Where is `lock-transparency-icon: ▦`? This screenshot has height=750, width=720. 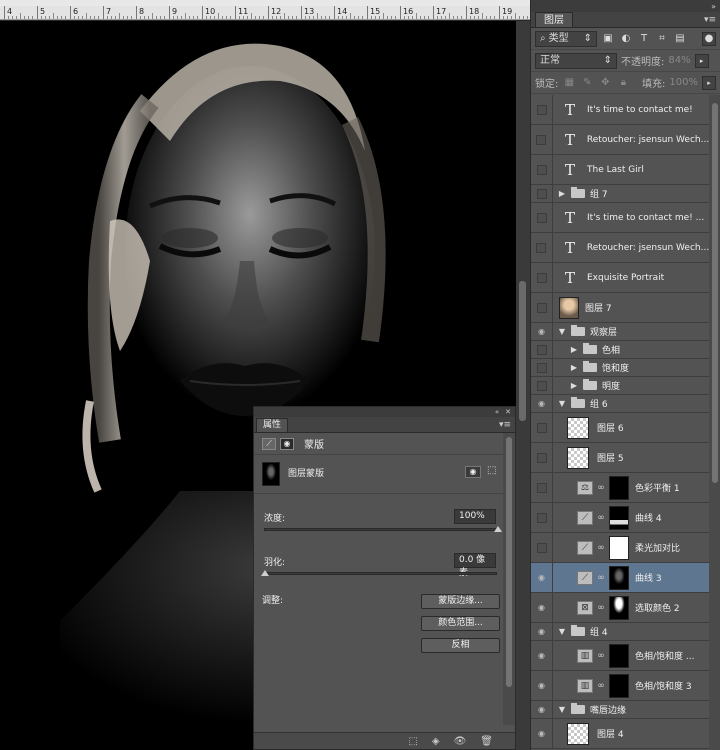 lock-transparency-icon: ▦ is located at coordinates (569, 83).